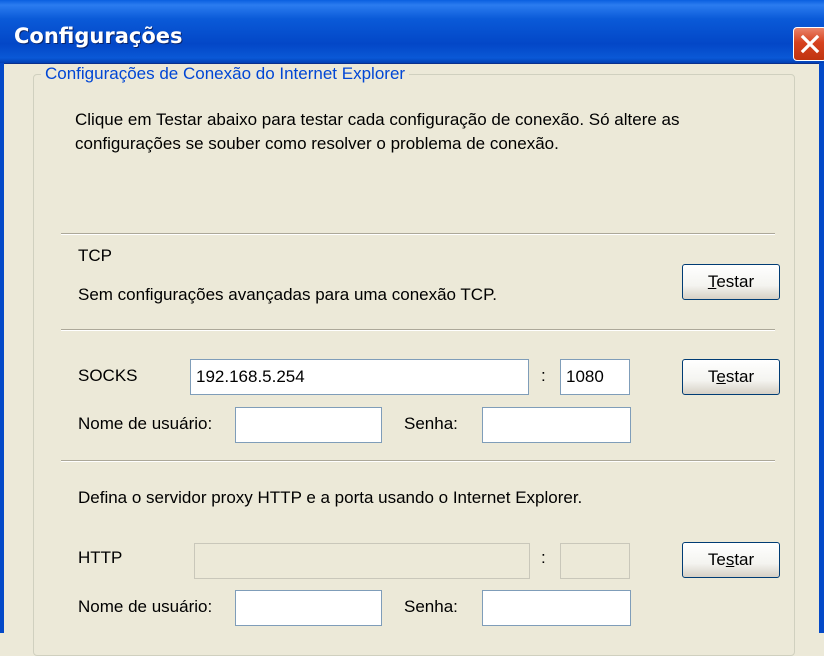 The image size is (824, 656). I want to click on http-password-input, so click(556, 608).